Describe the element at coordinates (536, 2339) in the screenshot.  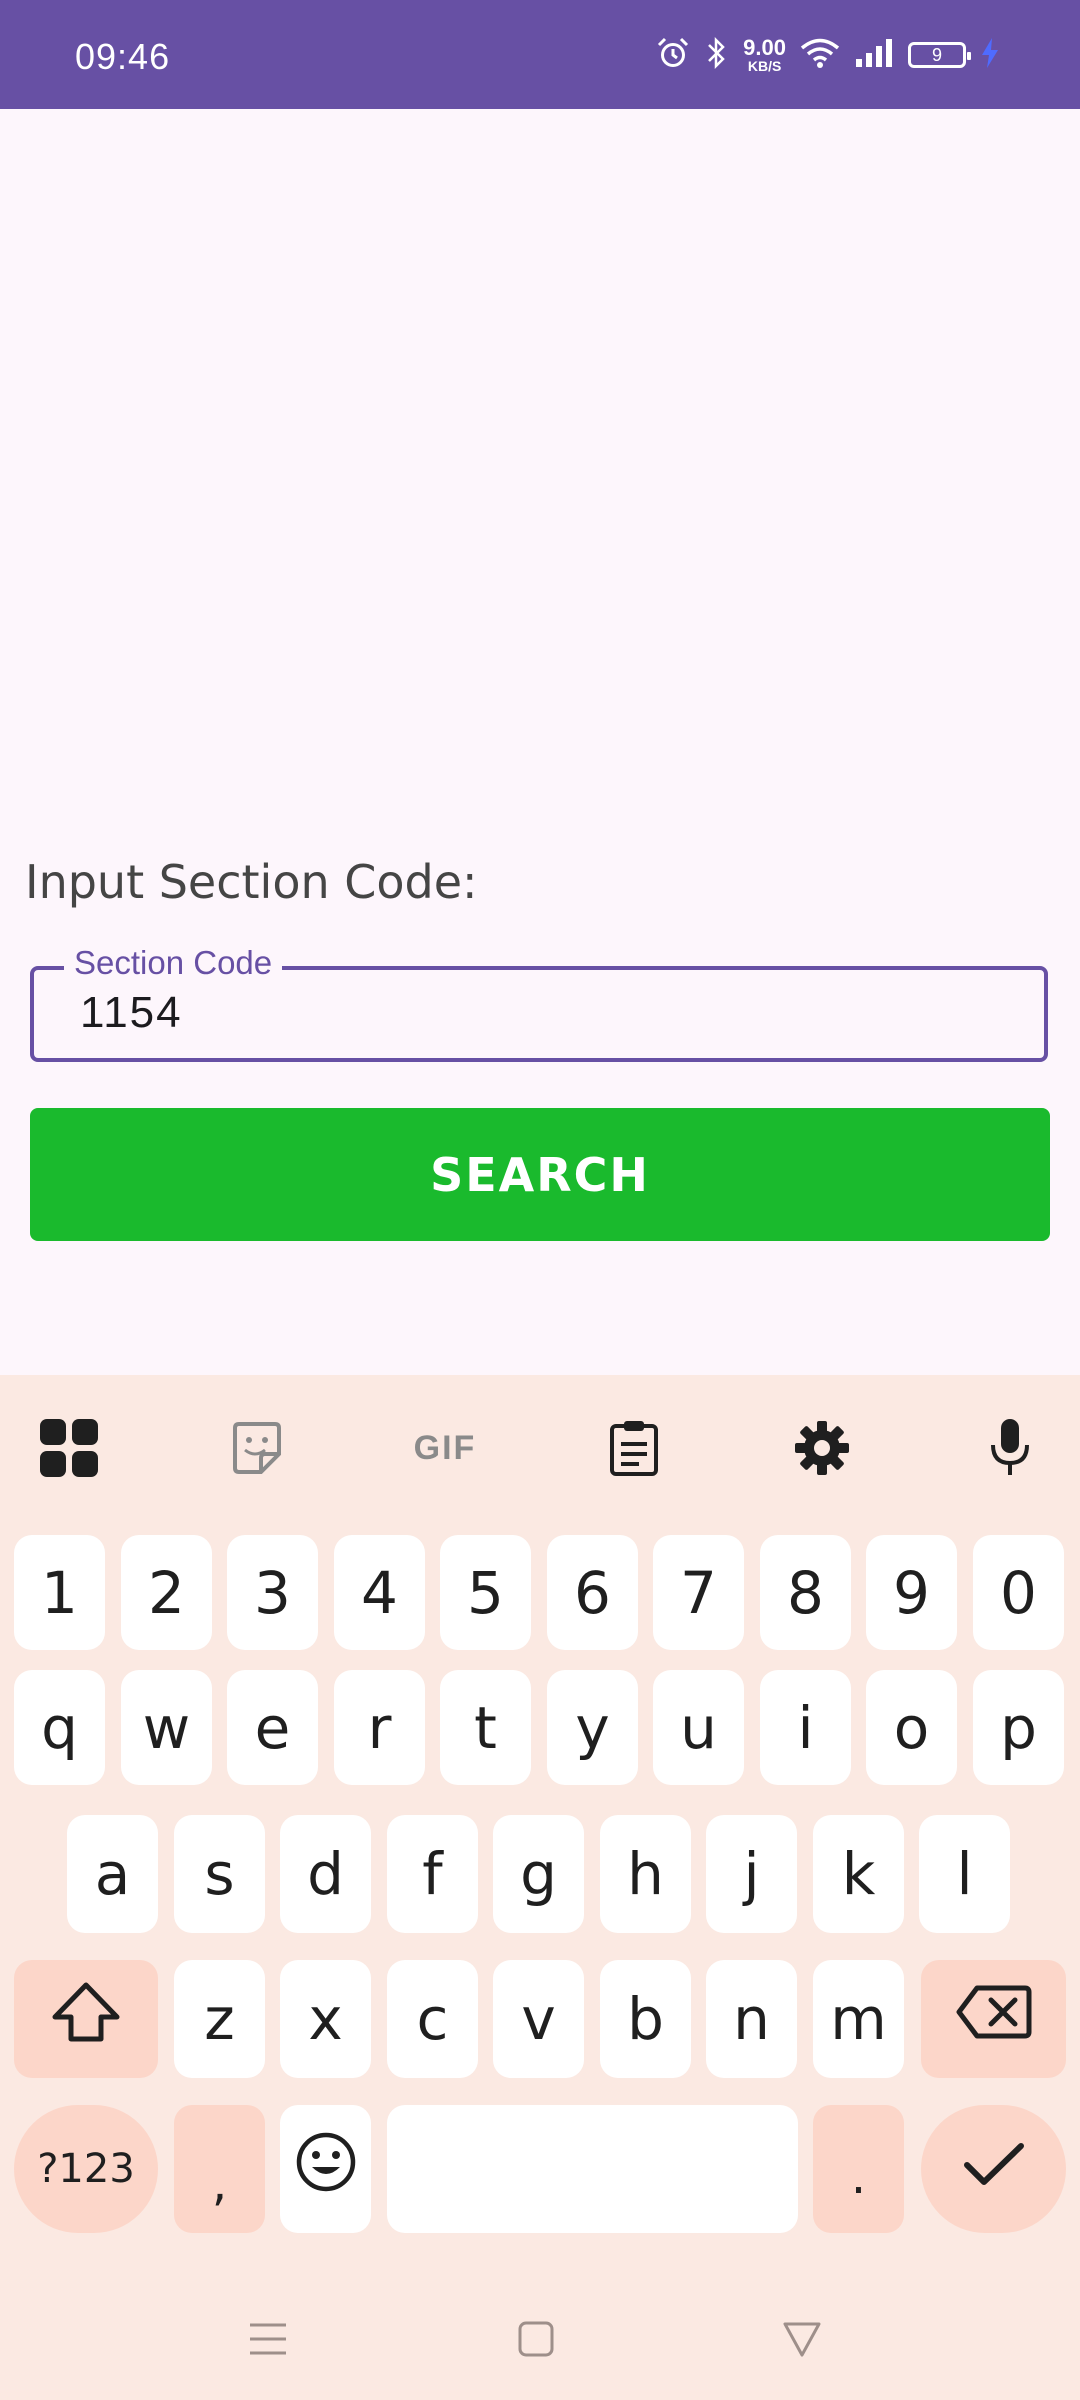
I see `home-square-icon` at that location.